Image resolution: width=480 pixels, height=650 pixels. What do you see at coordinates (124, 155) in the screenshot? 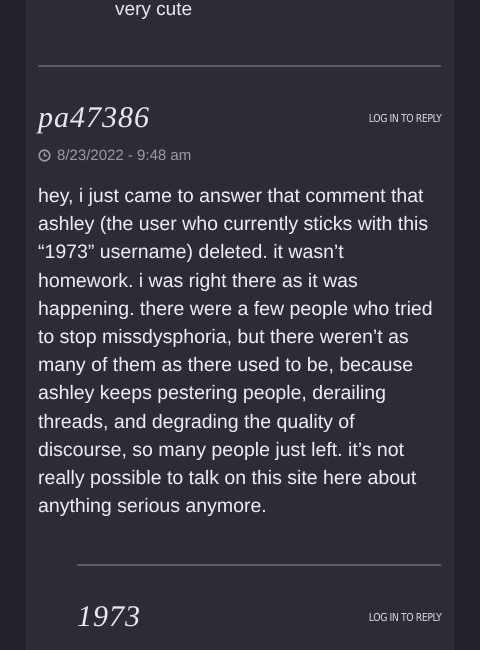
I see `comment-date: 8/23/2022 - 9:48 am` at bounding box center [124, 155].